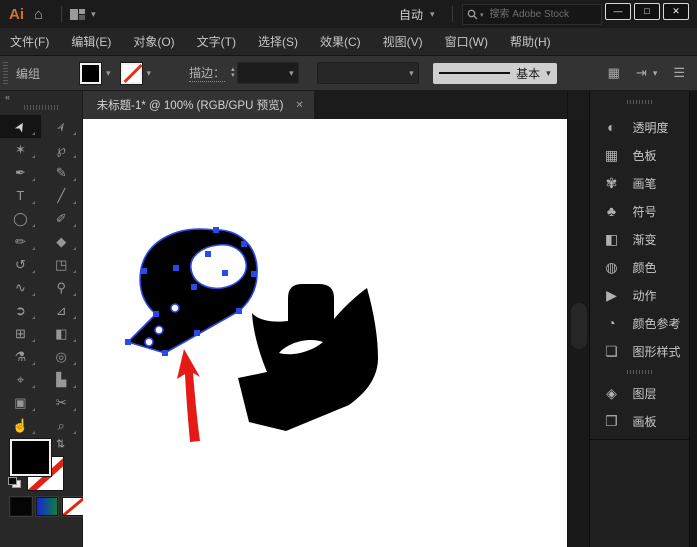 Image resolution: width=697 pixels, height=547 pixels. I want to click on ellipse-tool: ◯, so click(20, 218).